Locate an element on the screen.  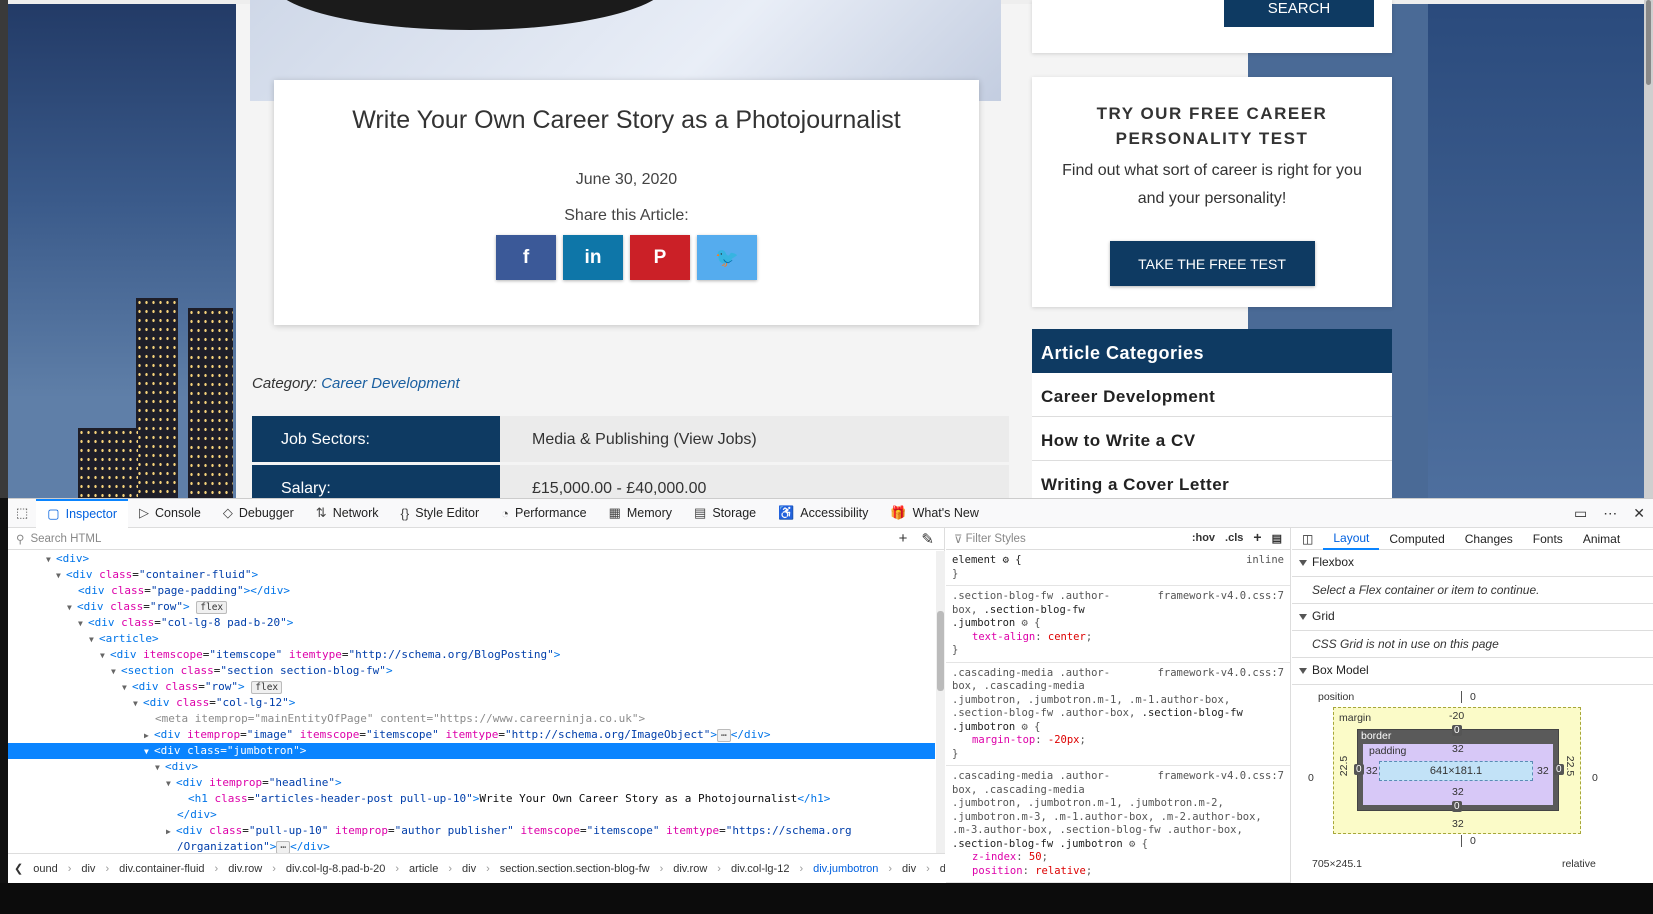
print-icon: ▤ is located at coordinates (1277, 538).